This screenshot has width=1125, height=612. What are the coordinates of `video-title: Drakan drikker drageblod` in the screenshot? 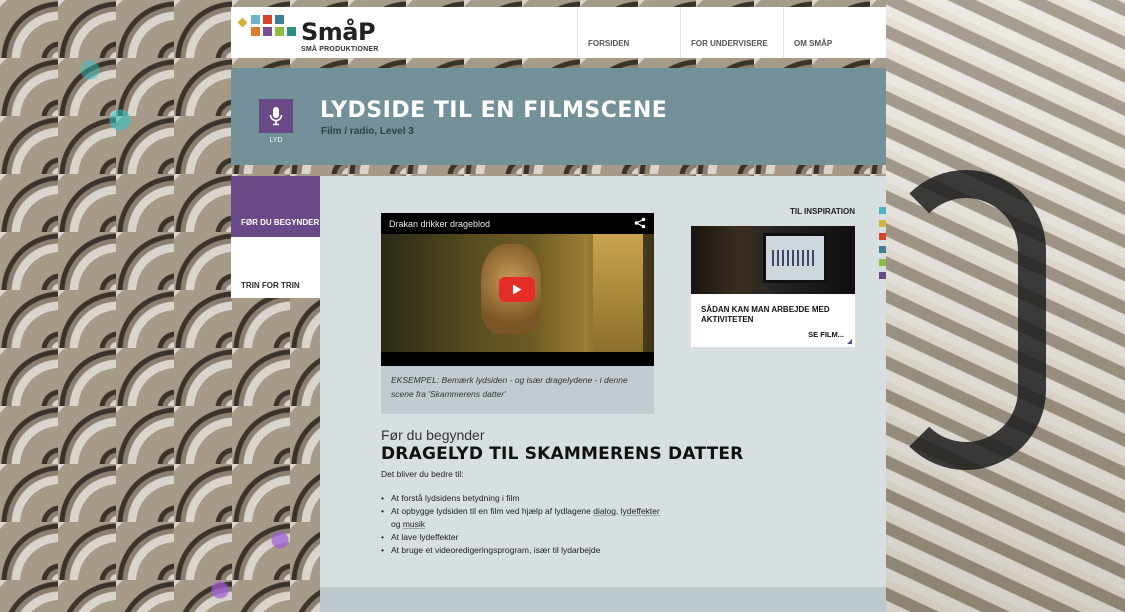 It's located at (439, 224).